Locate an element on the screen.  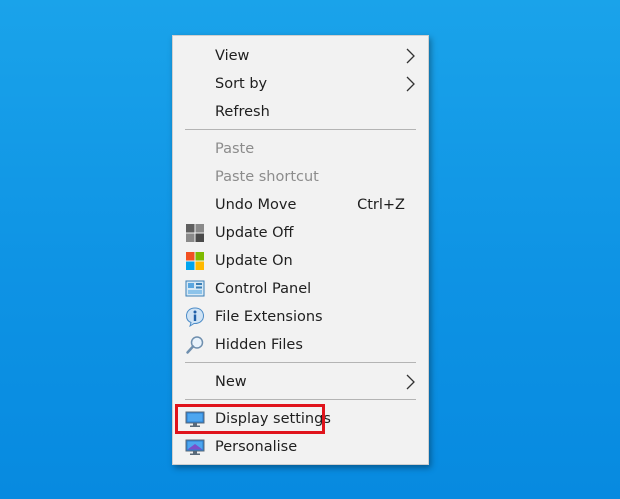
menu-item-file-extensions: File Extensions is located at coordinates (300, 317).